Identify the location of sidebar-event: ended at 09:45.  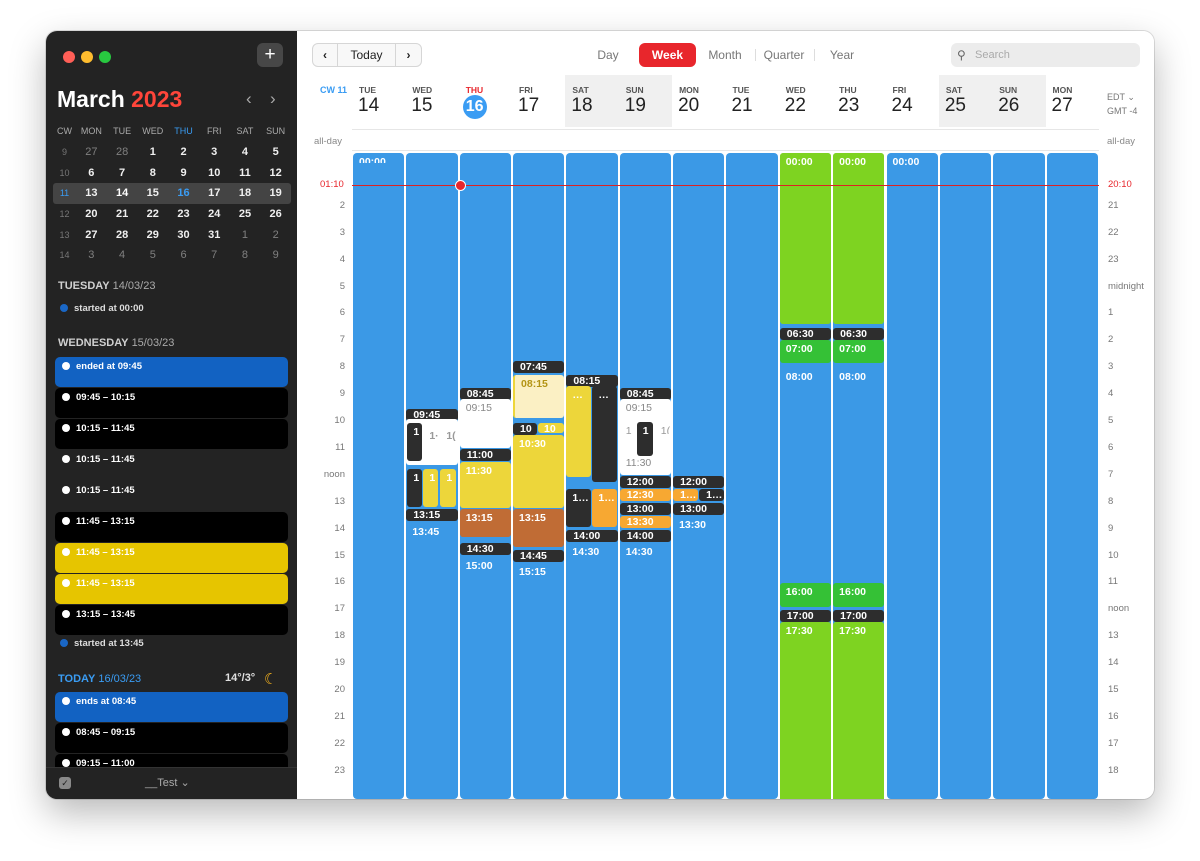
(171, 372).